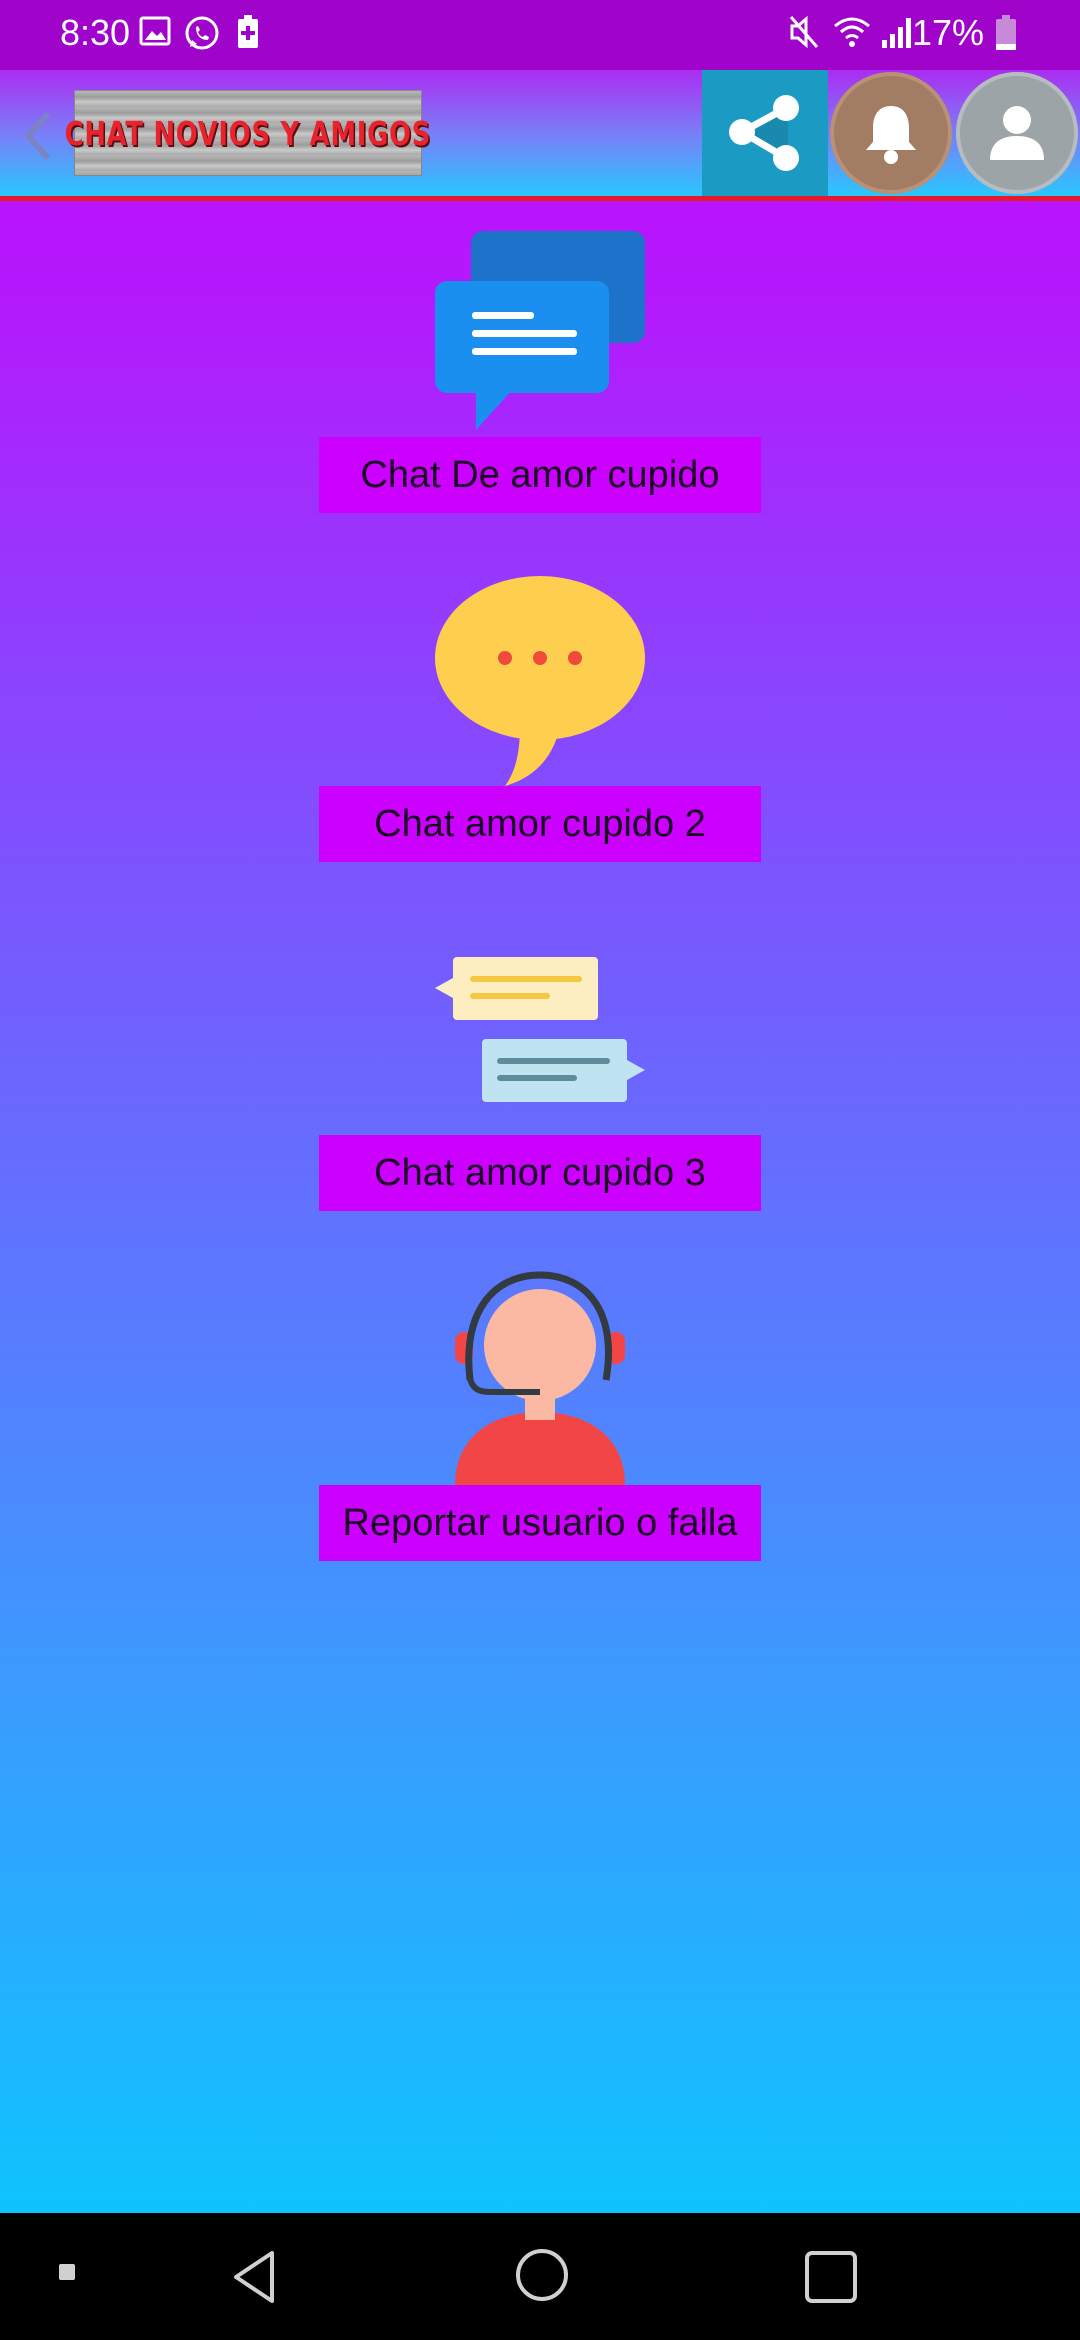 The width and height of the screenshot is (1080, 2340). Describe the element at coordinates (852, 32) in the screenshot. I see `wifi-icon` at that location.